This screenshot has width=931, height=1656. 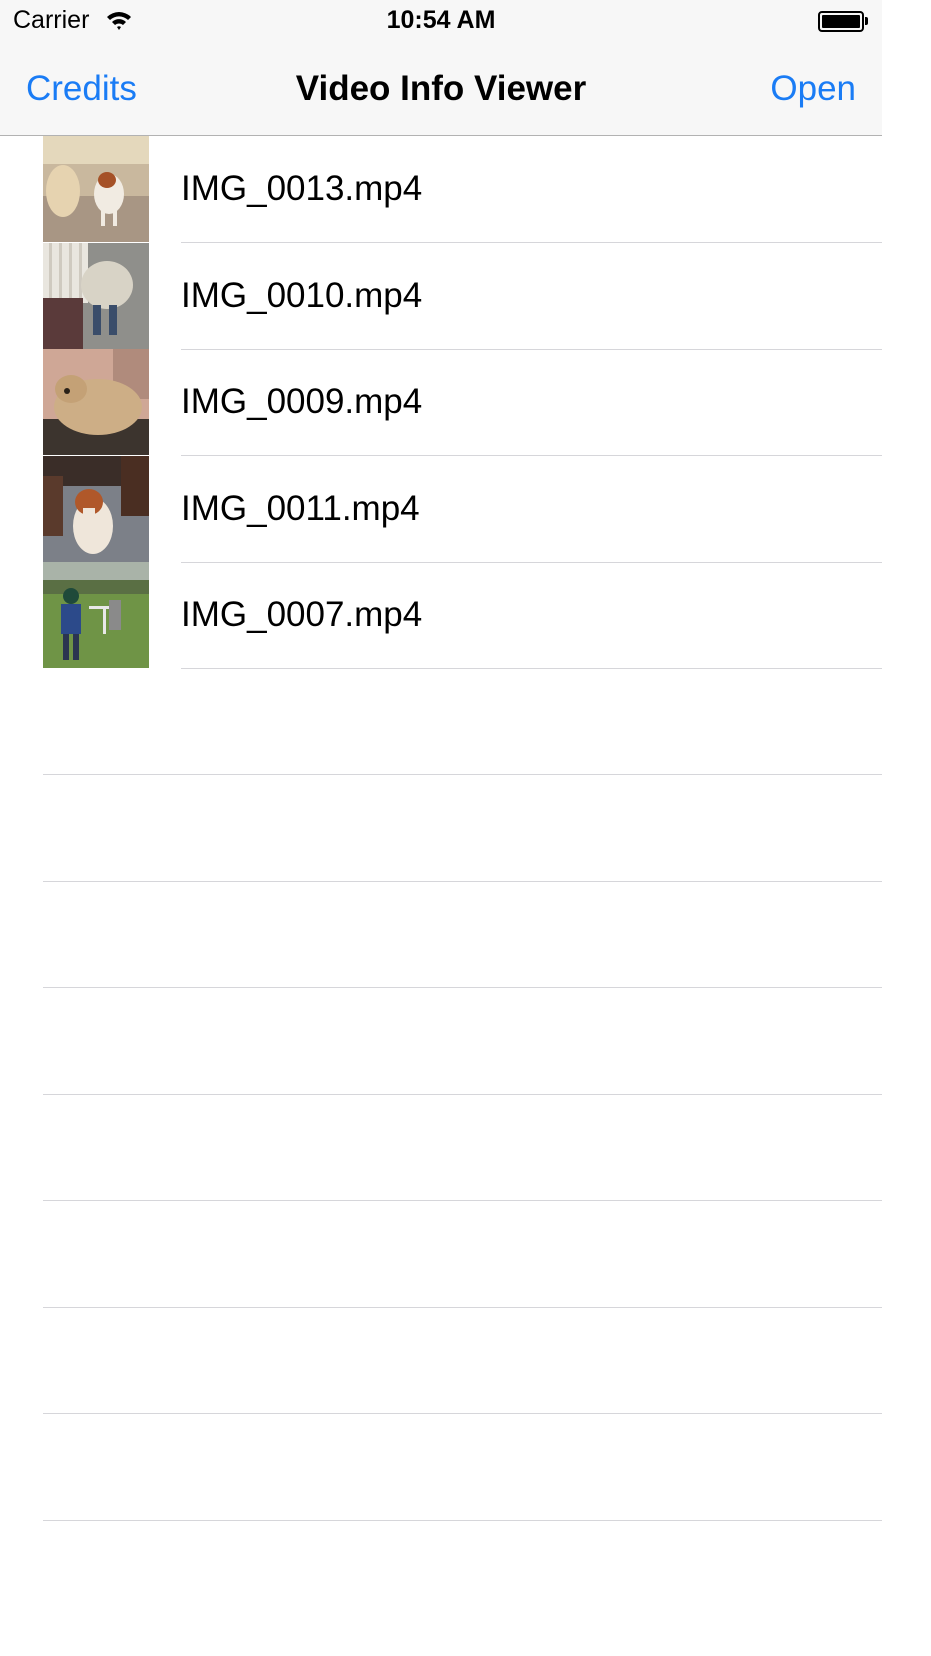 I want to click on status-bar: Carrier 10:54 AM, so click(x=441, y=22).